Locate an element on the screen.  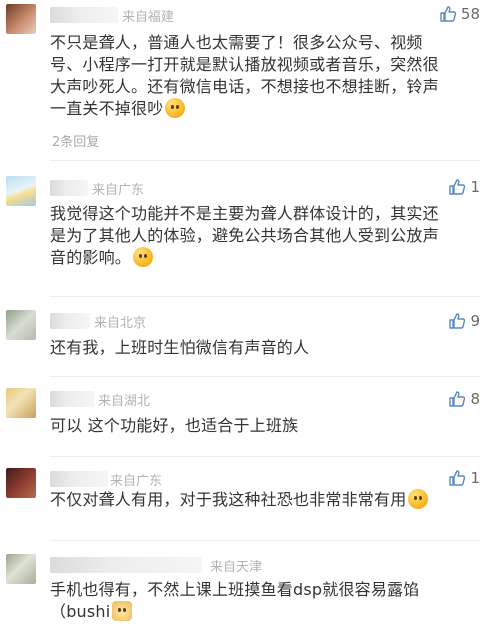
like-count: 58 is located at coordinates (470, 14).